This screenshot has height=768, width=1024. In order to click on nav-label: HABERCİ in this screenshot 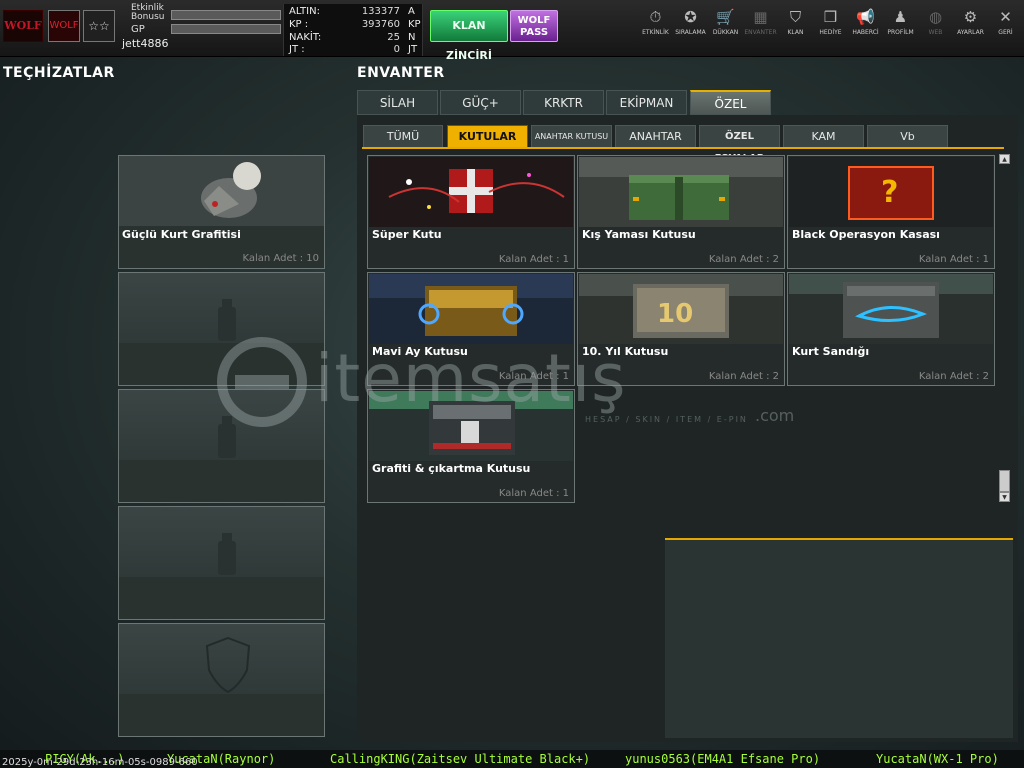, I will do `click(865, 32)`.